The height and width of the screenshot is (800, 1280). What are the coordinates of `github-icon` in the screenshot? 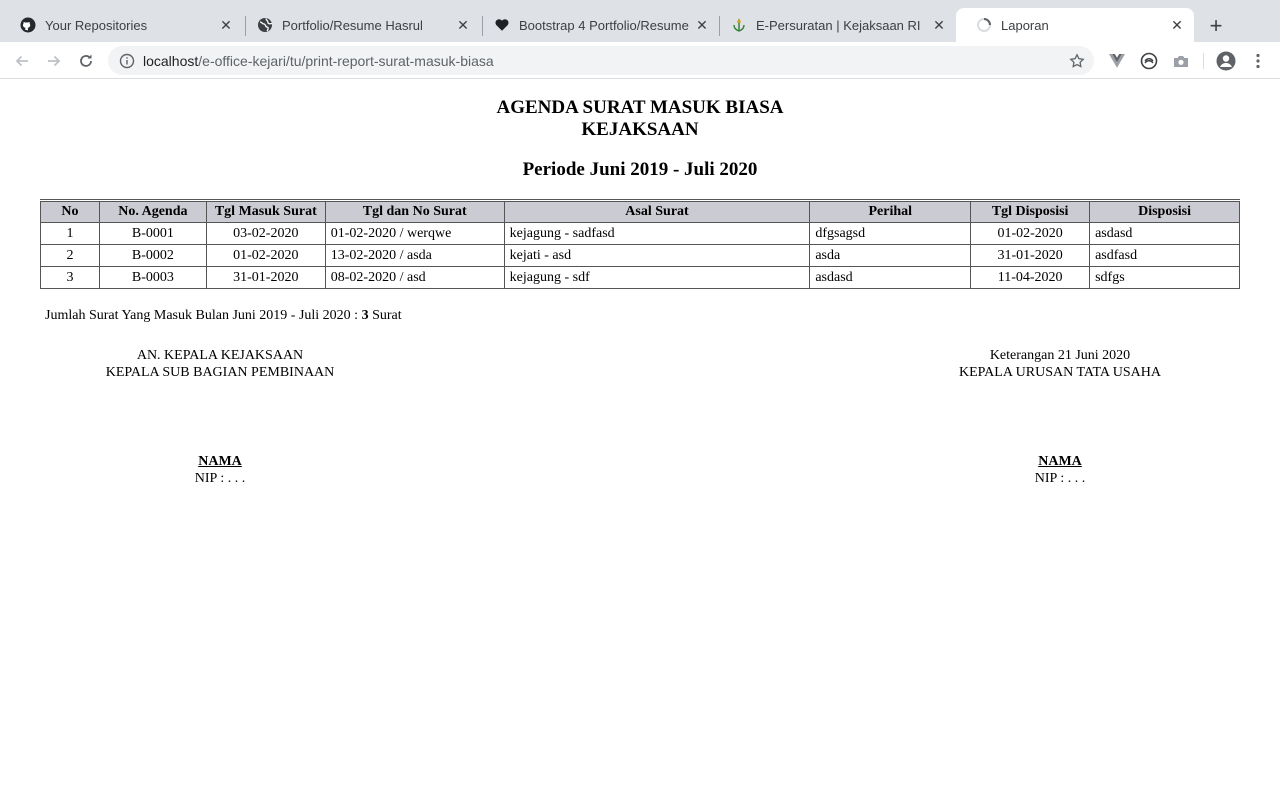 It's located at (28, 25).